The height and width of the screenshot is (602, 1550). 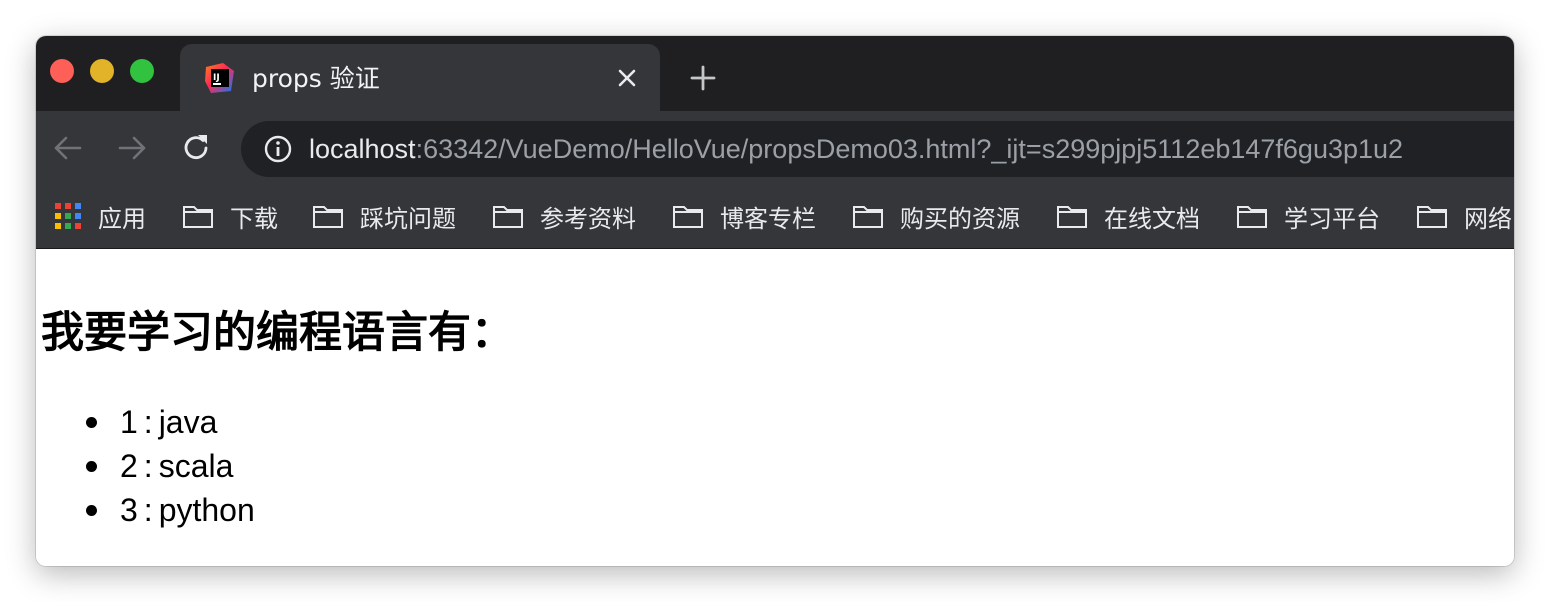 What do you see at coordinates (420, 77) in the screenshot?
I see `active-tab: IJ props 验证` at bounding box center [420, 77].